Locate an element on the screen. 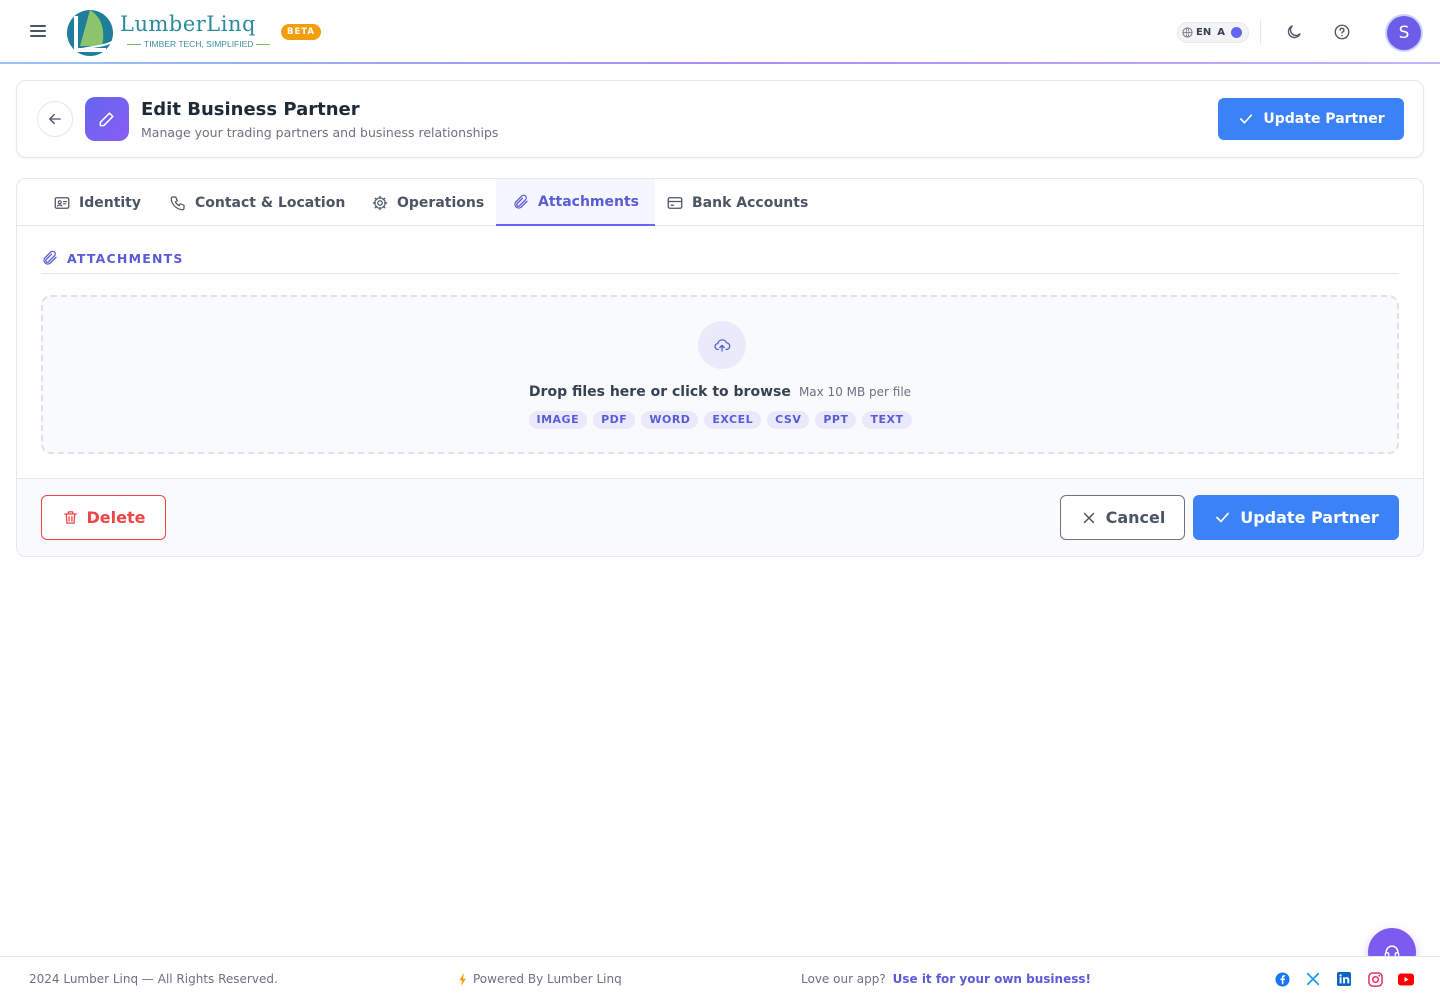 This screenshot has width=1440, height=1000. file-type-chip: PPT is located at coordinates (836, 420).